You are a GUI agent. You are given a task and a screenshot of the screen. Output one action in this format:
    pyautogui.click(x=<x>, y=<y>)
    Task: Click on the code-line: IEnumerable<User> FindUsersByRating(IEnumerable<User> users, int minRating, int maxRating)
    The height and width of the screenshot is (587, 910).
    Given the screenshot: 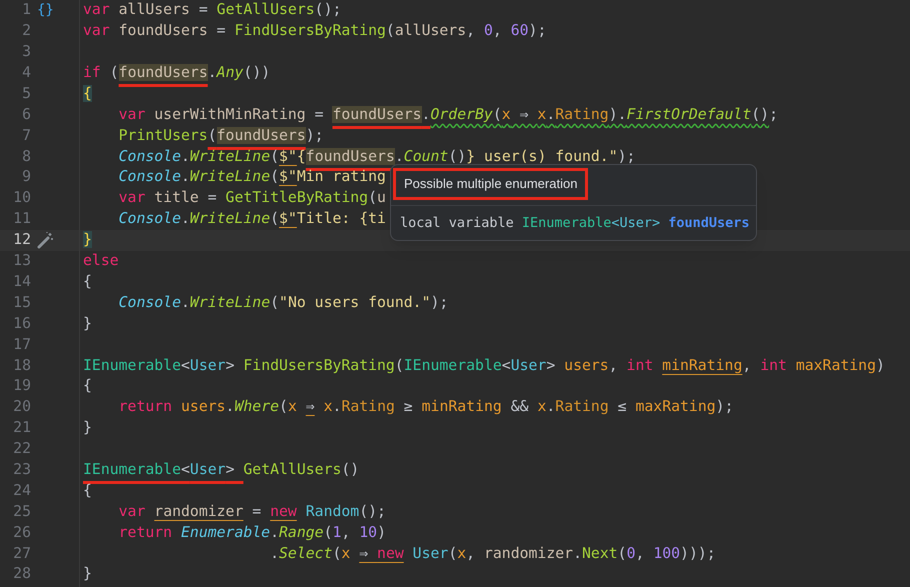 What is the action you would take?
    pyautogui.click(x=484, y=366)
    